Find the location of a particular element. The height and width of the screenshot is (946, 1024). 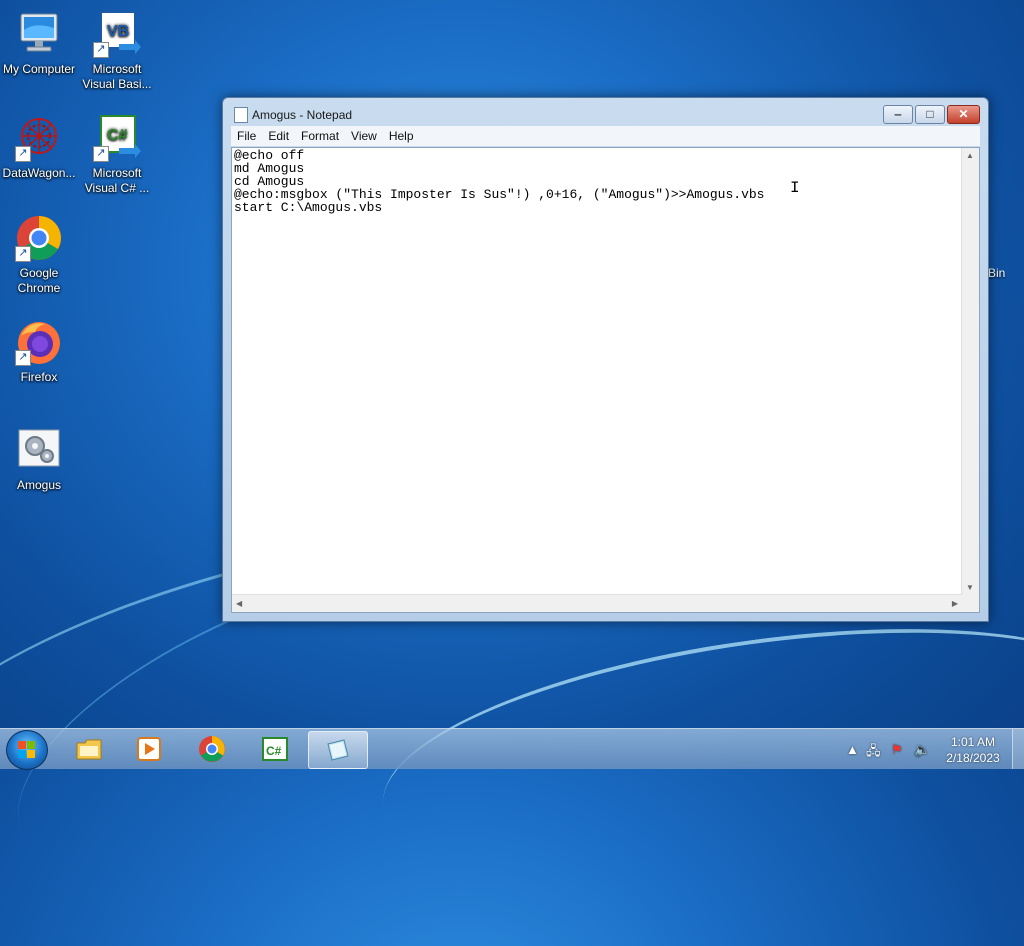

close-button: ✕ is located at coordinates (963, 114).